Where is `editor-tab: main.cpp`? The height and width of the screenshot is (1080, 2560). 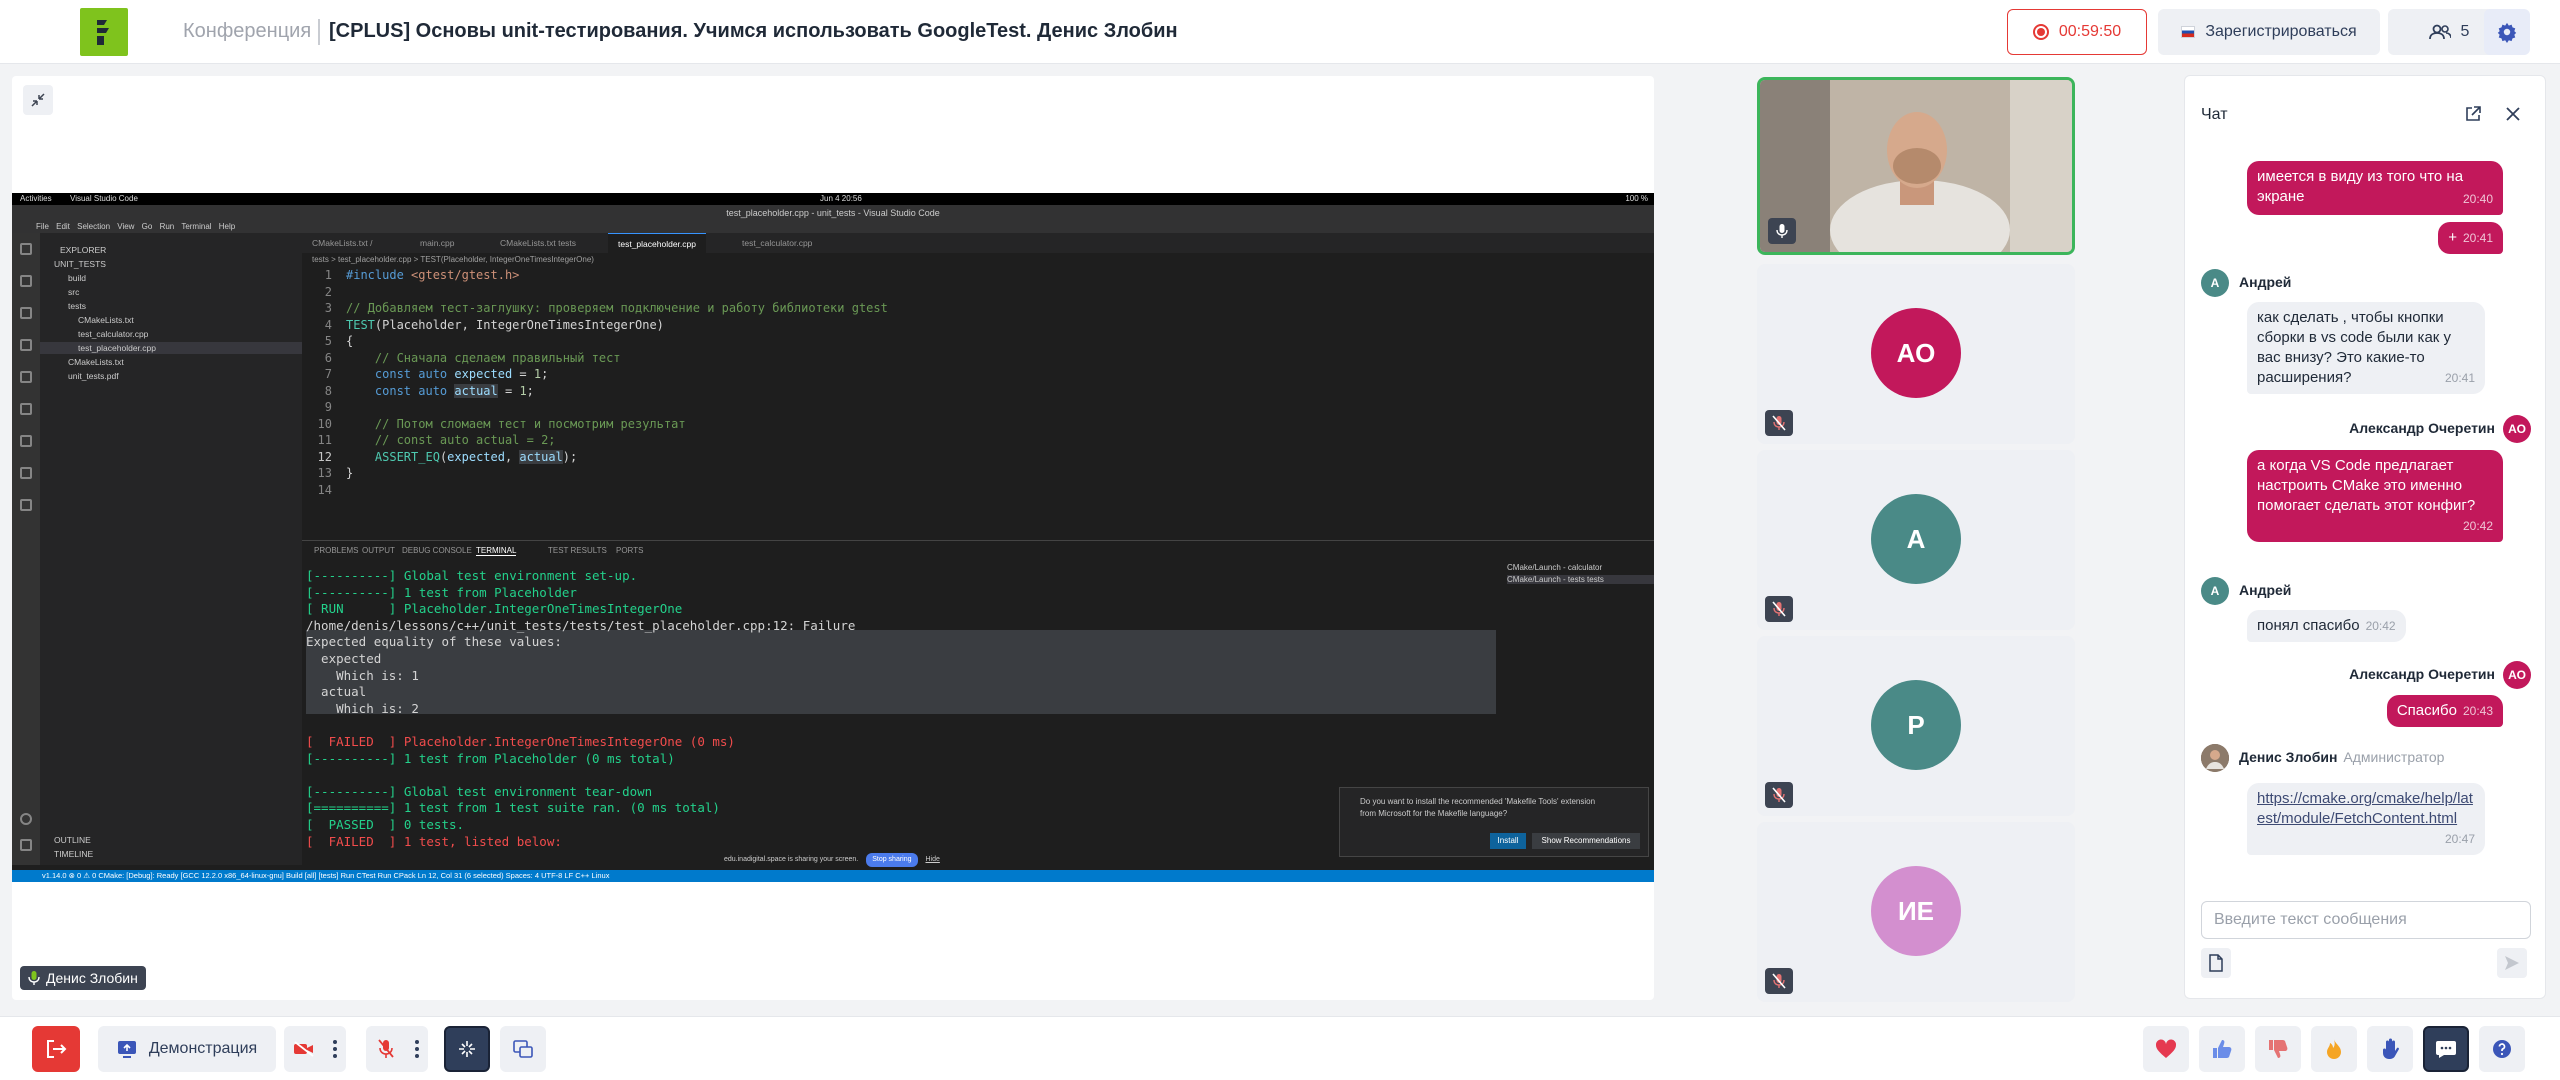 editor-tab: main.cpp is located at coordinates (437, 243).